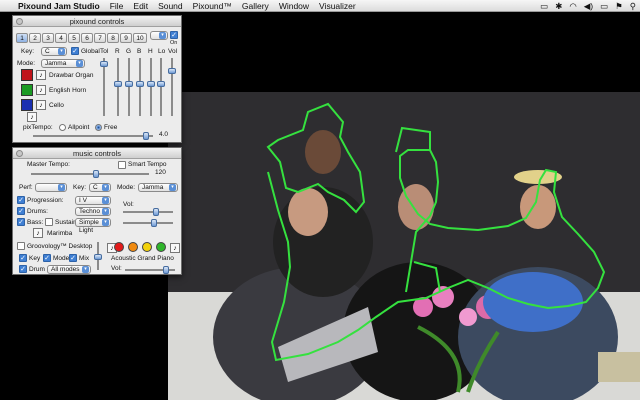  I want to click on groove-yellow-button, so click(147, 247).